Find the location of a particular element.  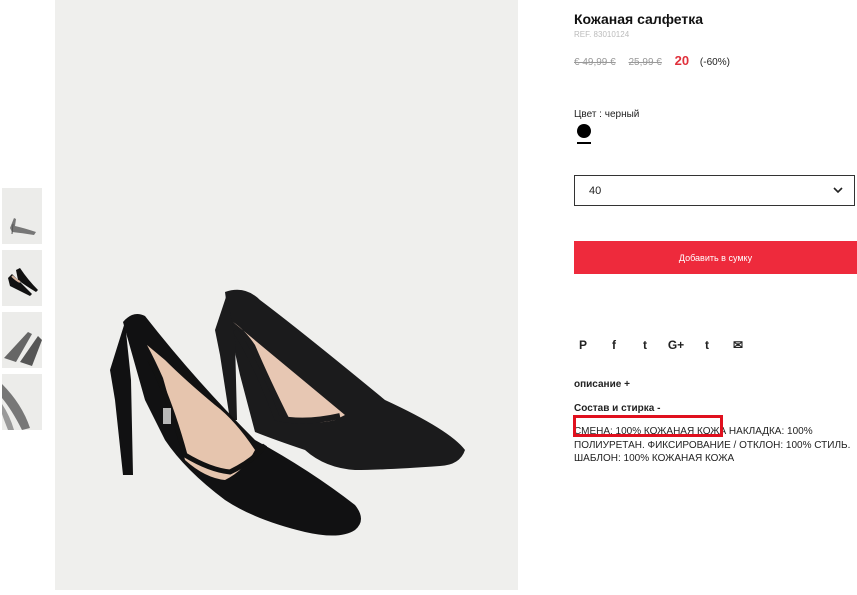

pinterest-icon: P is located at coordinates (583, 345).